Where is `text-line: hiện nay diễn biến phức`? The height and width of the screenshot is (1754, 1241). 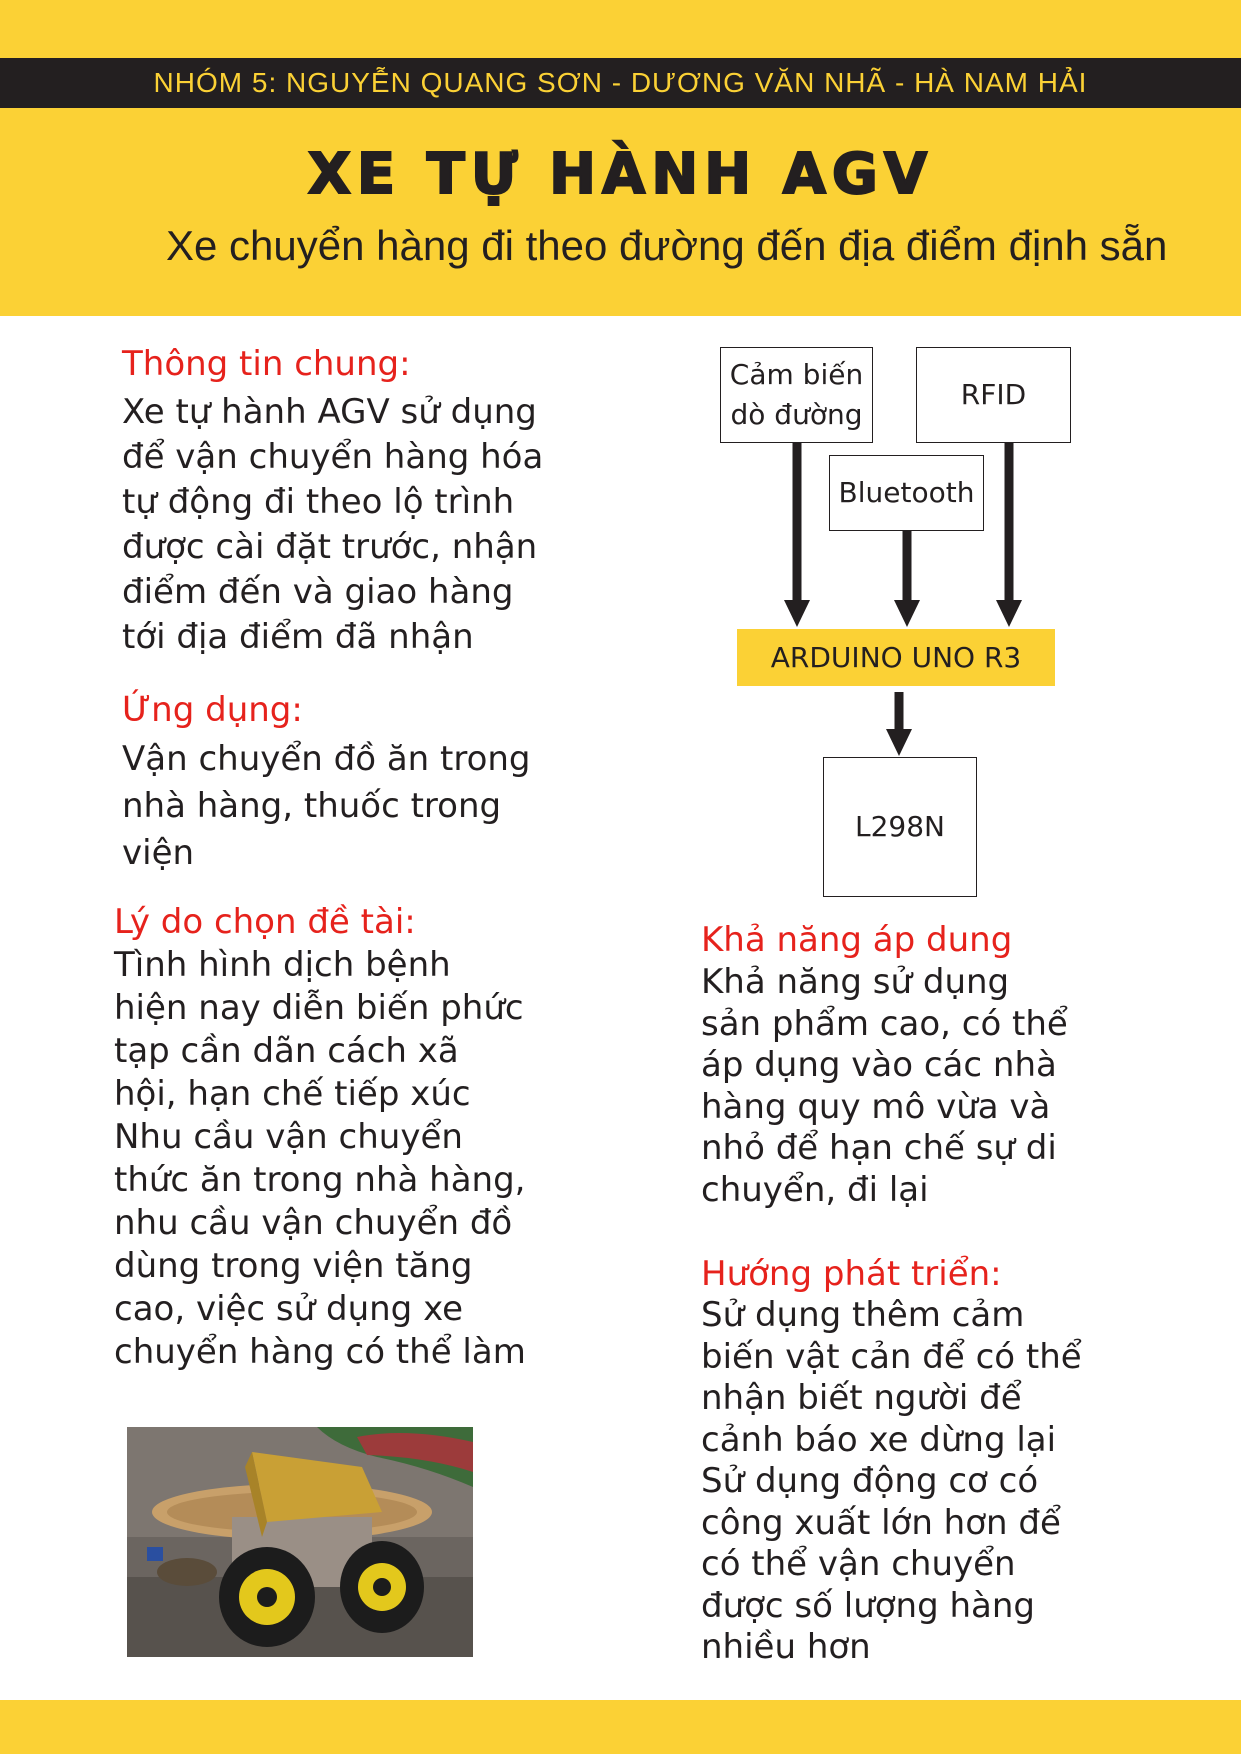
text-line: hiện nay diễn biến phức is located at coordinates (319, 1008).